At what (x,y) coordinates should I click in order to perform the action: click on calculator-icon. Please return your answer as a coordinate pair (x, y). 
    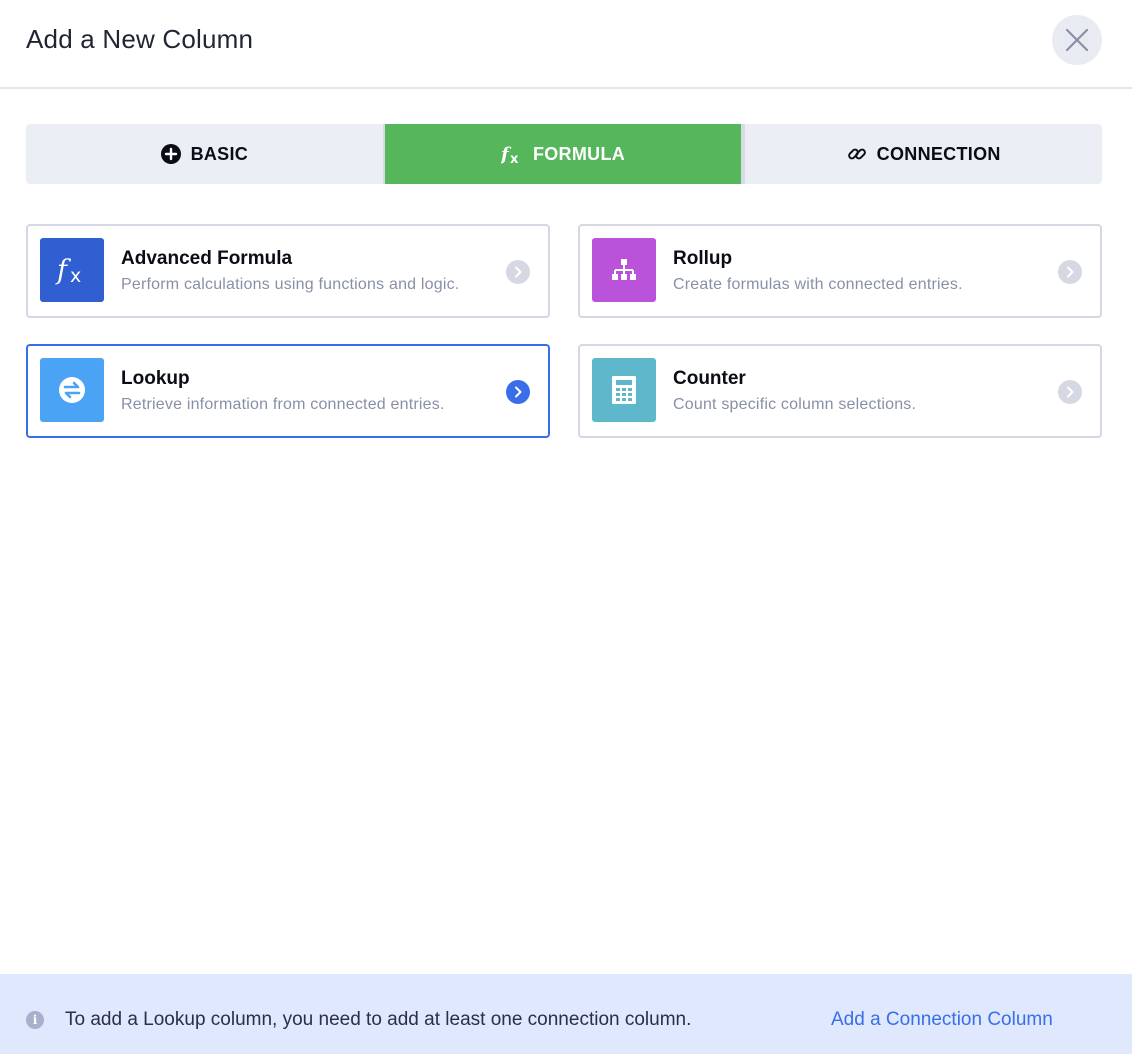
    Looking at the image, I should click on (624, 390).